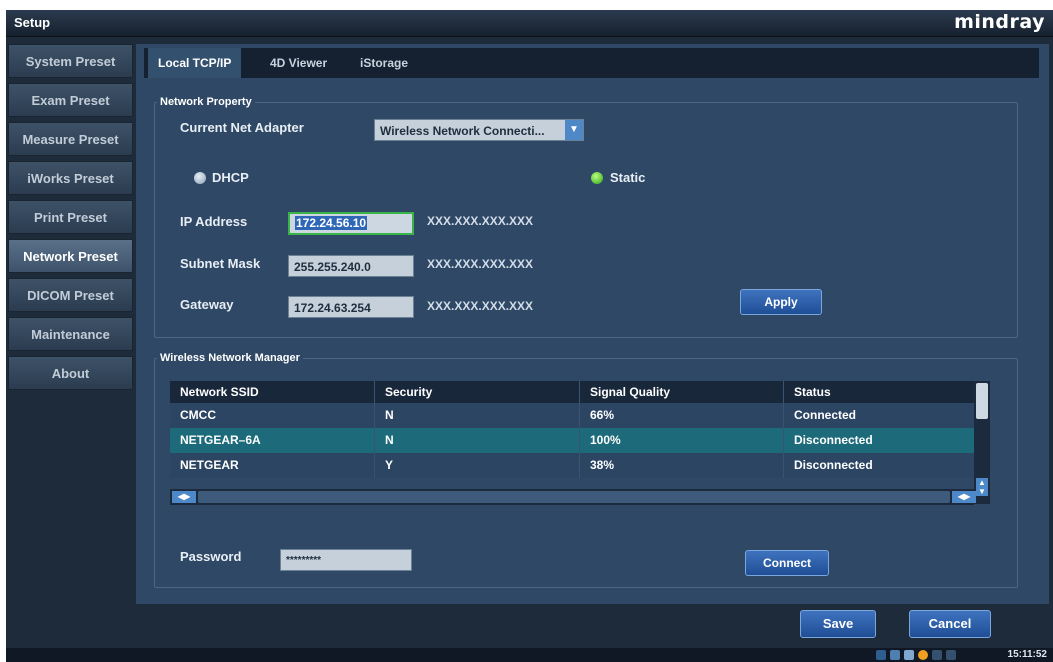  I want to click on gateway-format-hint: XXX.XXX.XXX.XXX, so click(480, 306).